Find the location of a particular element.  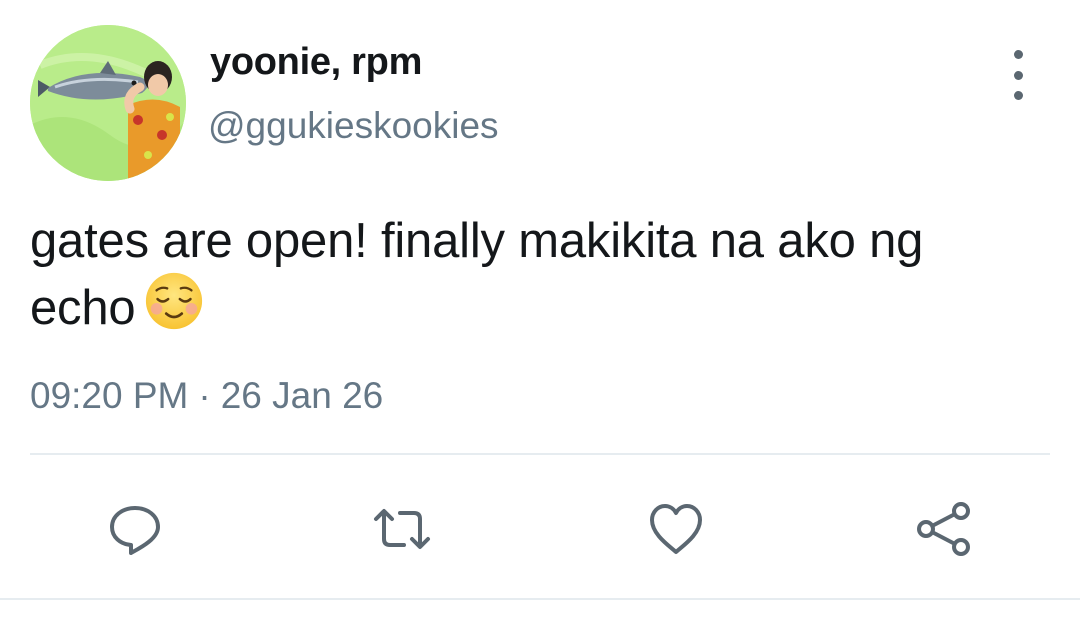

tweet-date: 26 Jan 26 is located at coordinates (302, 395).